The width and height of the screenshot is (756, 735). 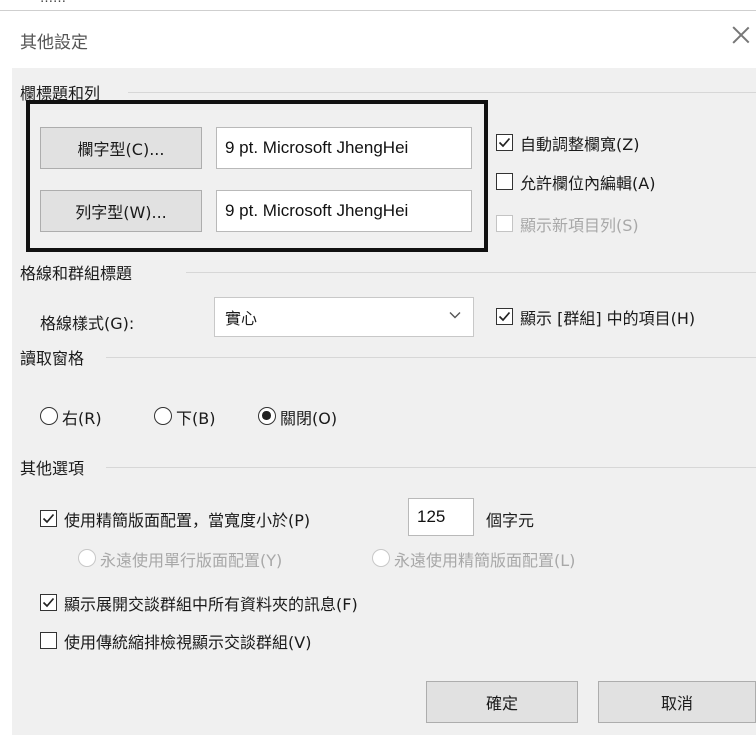 I want to click on reading-pane-right-radio, so click(x=49, y=416).